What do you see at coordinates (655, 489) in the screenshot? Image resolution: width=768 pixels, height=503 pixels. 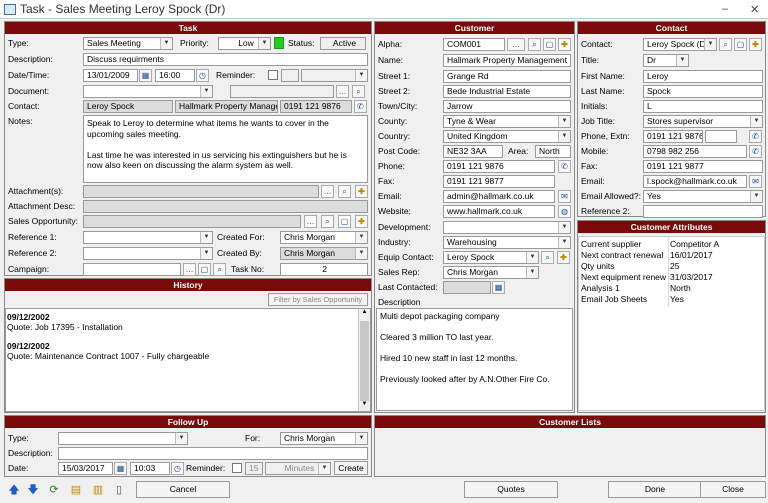 I see `done-button: Done` at bounding box center [655, 489].